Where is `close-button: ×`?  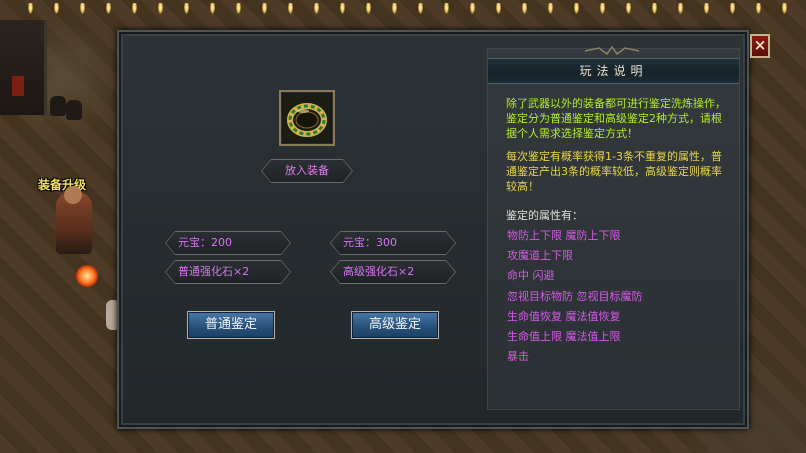
close-button: × is located at coordinates (760, 46).